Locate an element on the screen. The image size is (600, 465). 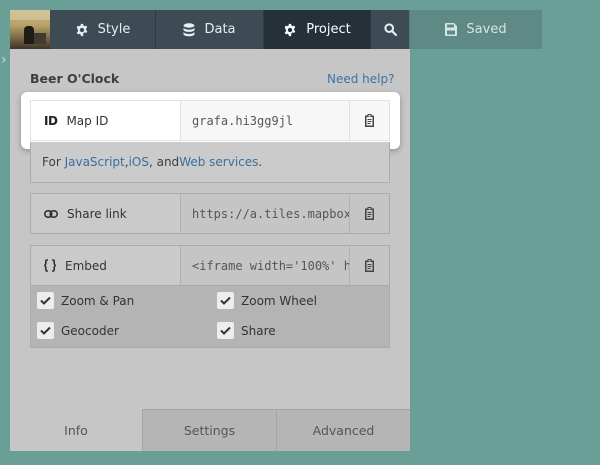
map-pointer-icon: › is located at coordinates (4, 60).